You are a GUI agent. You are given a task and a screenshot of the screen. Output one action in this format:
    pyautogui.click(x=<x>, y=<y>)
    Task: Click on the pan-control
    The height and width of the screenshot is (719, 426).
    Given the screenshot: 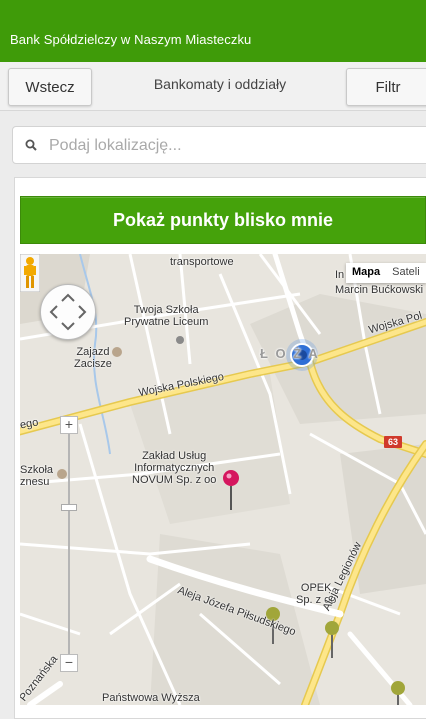 What is the action you would take?
    pyautogui.click(x=68, y=312)
    